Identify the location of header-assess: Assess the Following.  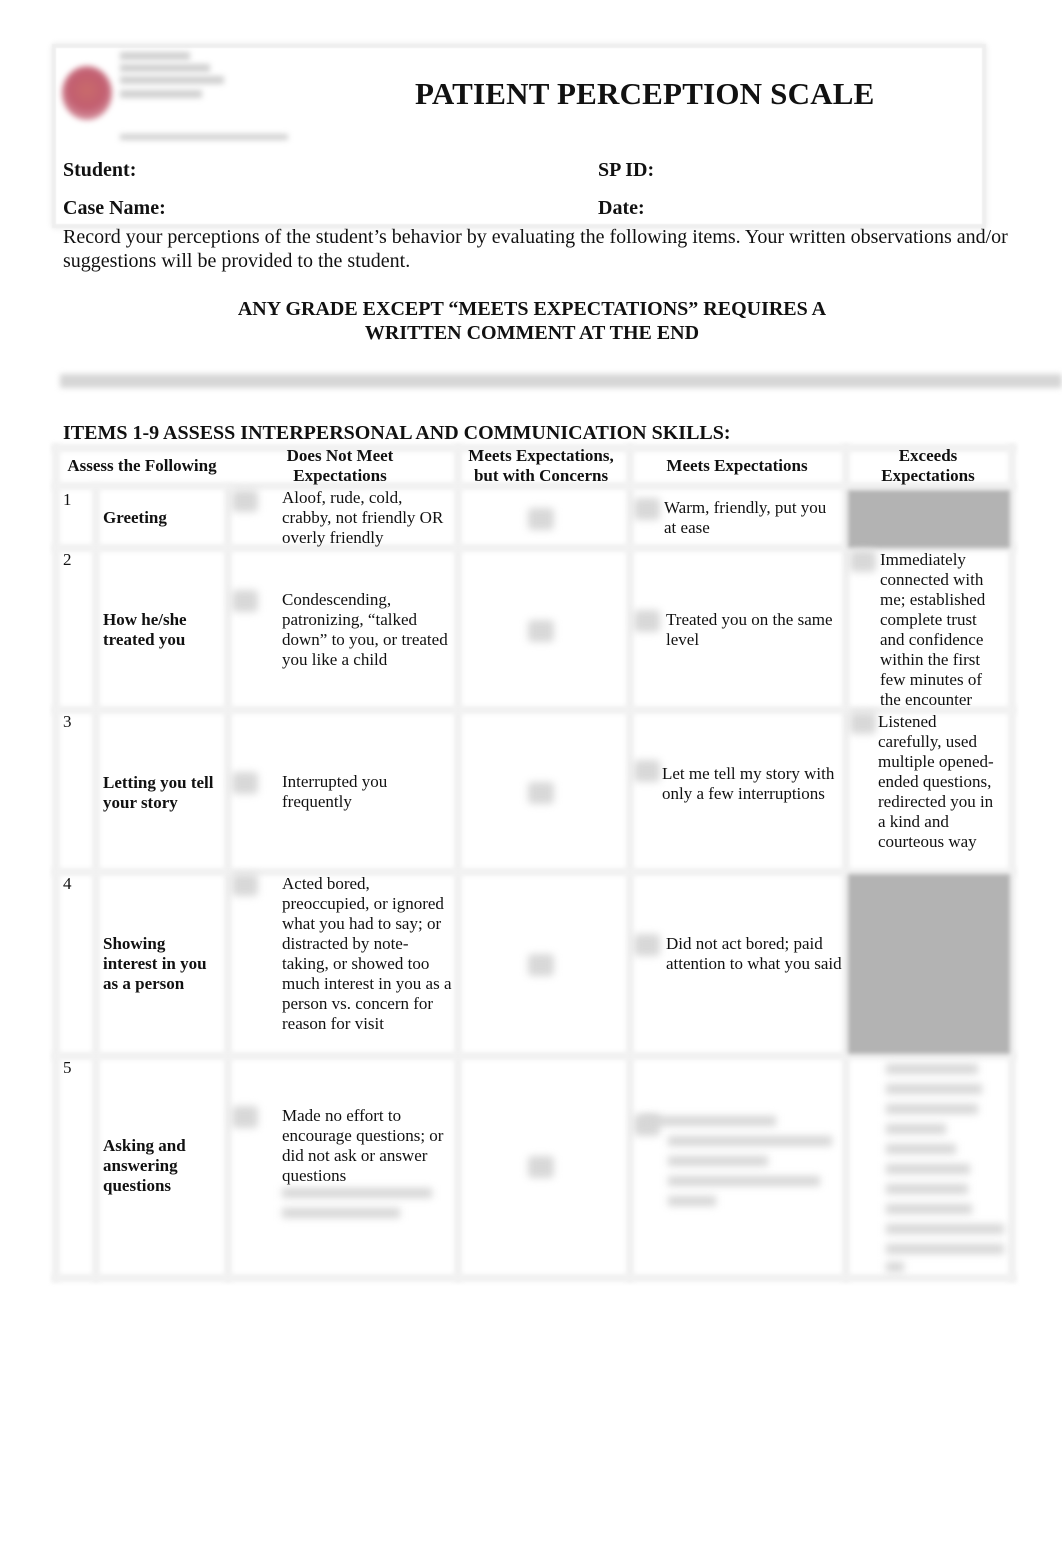
(142, 465).